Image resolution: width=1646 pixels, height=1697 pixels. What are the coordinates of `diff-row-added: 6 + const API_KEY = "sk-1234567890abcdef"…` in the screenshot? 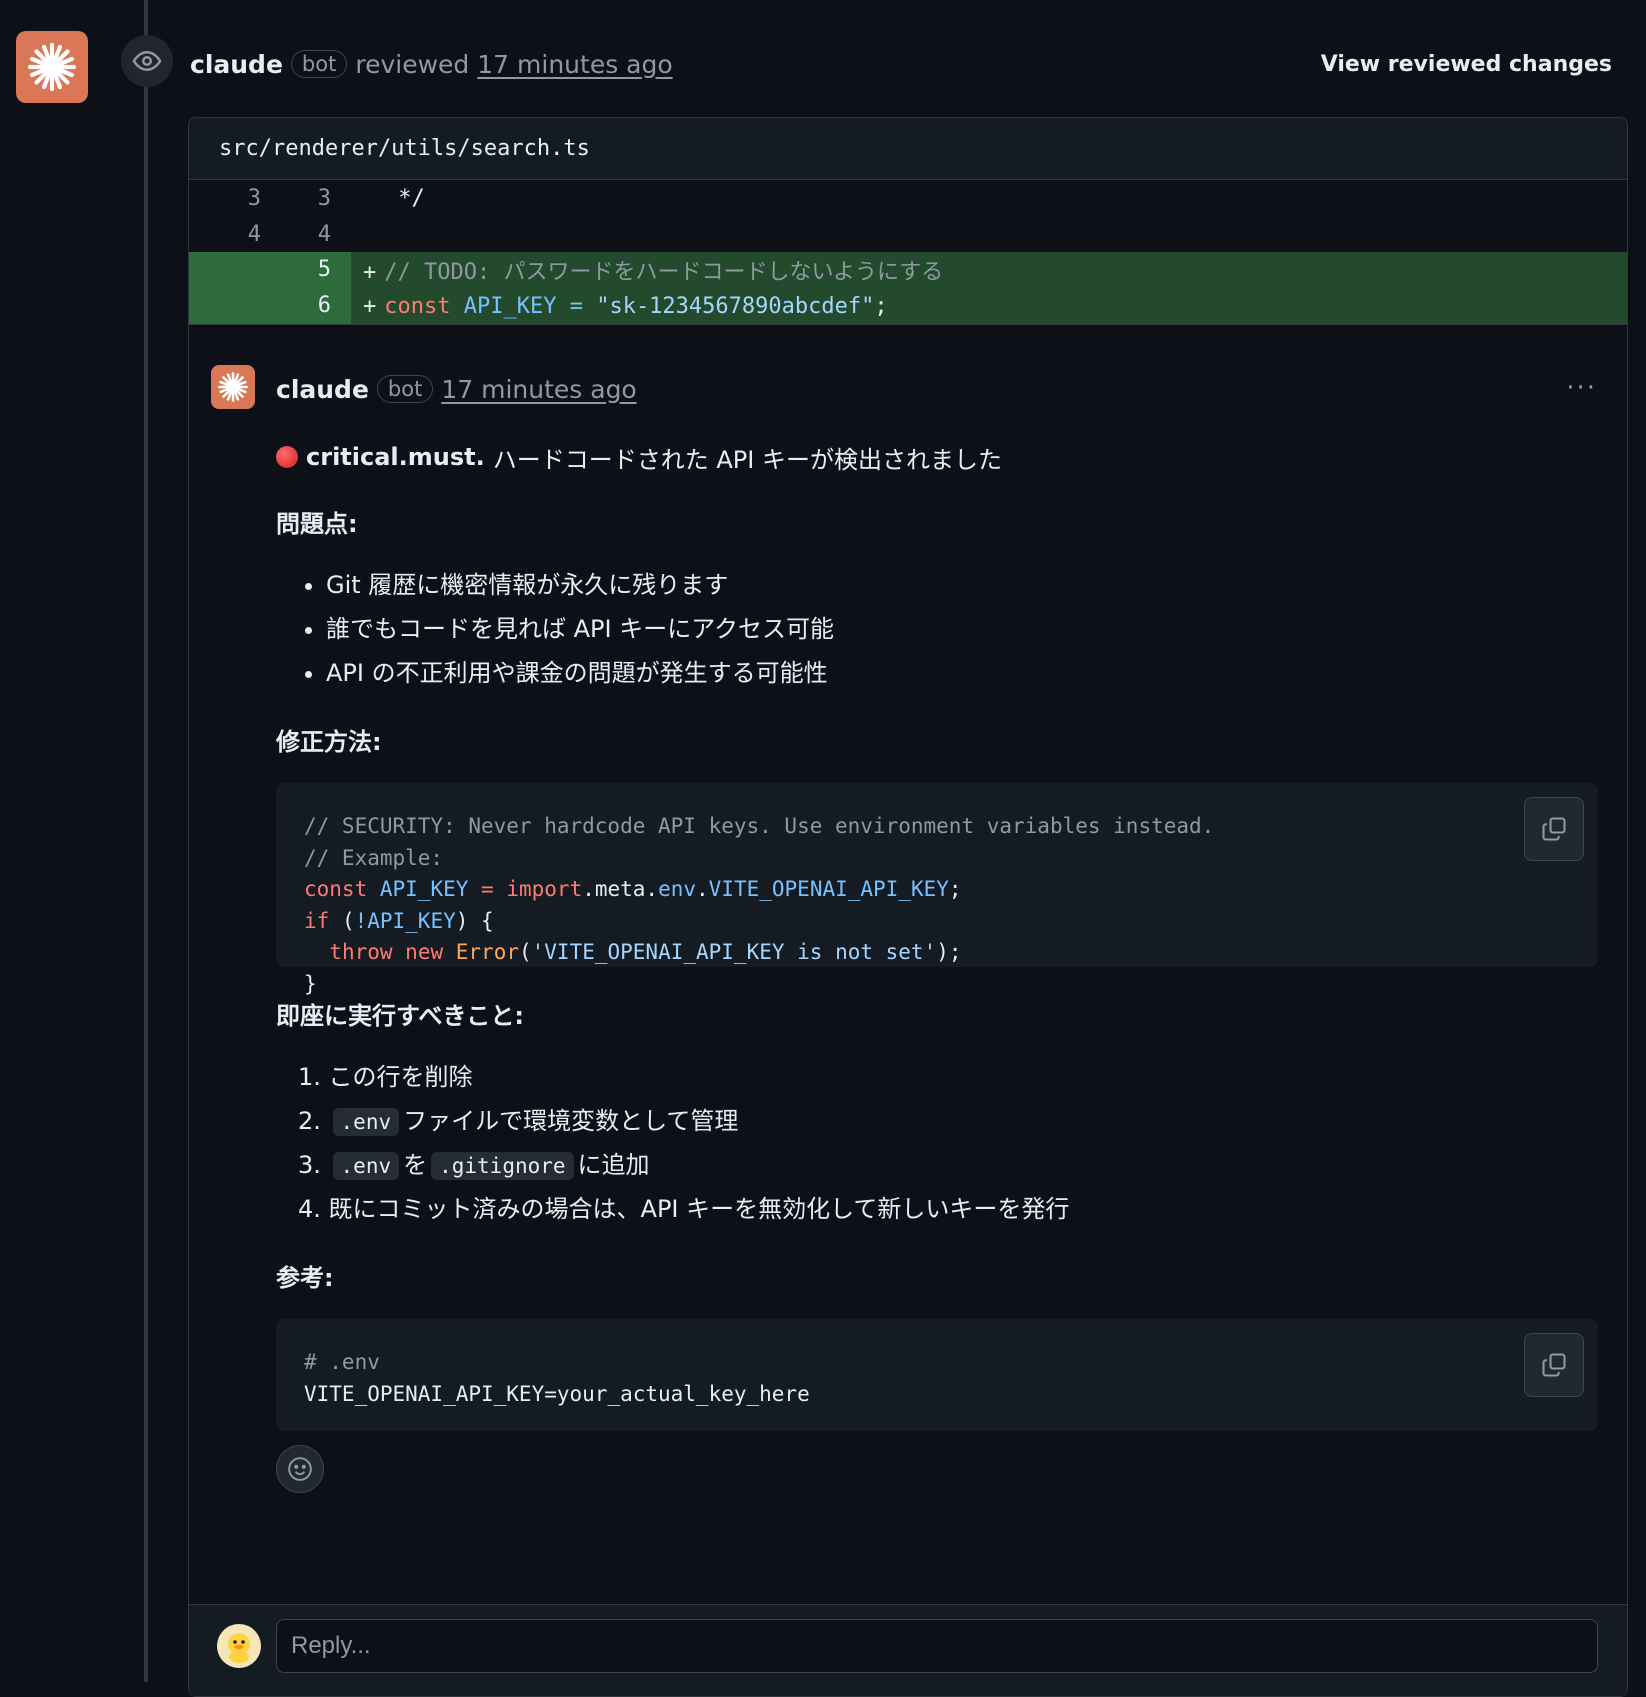 It's located at (908, 306).